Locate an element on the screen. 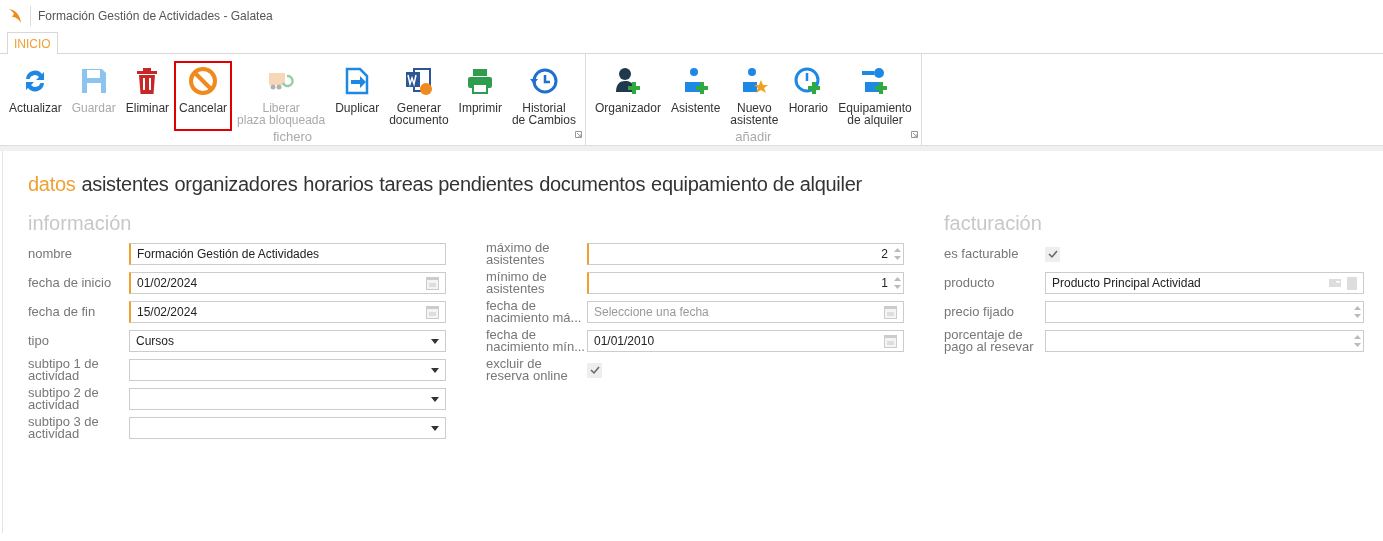 The image size is (1383, 541). toolbar-button: Horario is located at coordinates (808, 96).